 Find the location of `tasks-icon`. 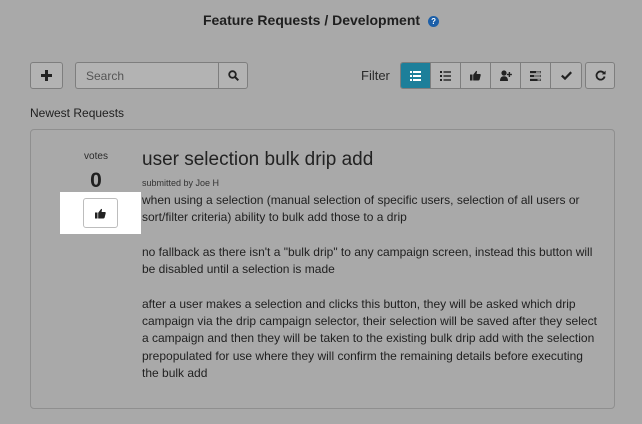

tasks-icon is located at coordinates (535, 75).